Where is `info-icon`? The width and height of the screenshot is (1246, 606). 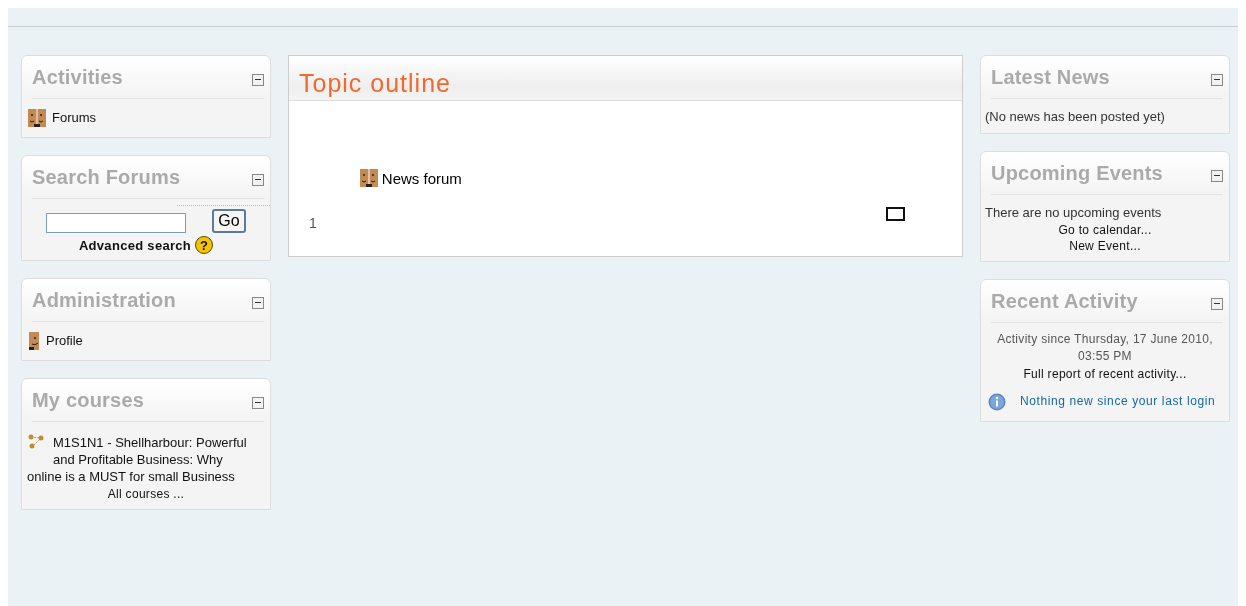 info-icon is located at coordinates (997, 402).